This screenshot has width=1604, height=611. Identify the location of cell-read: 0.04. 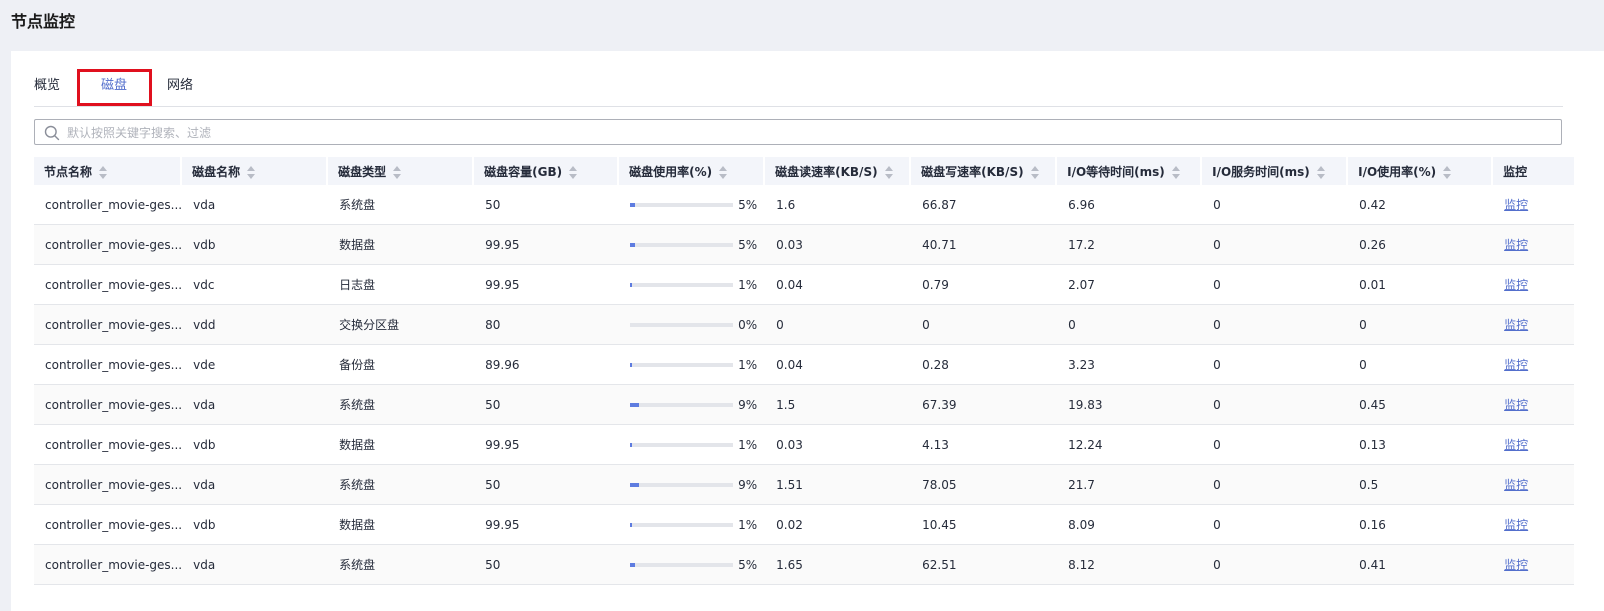
(838, 364).